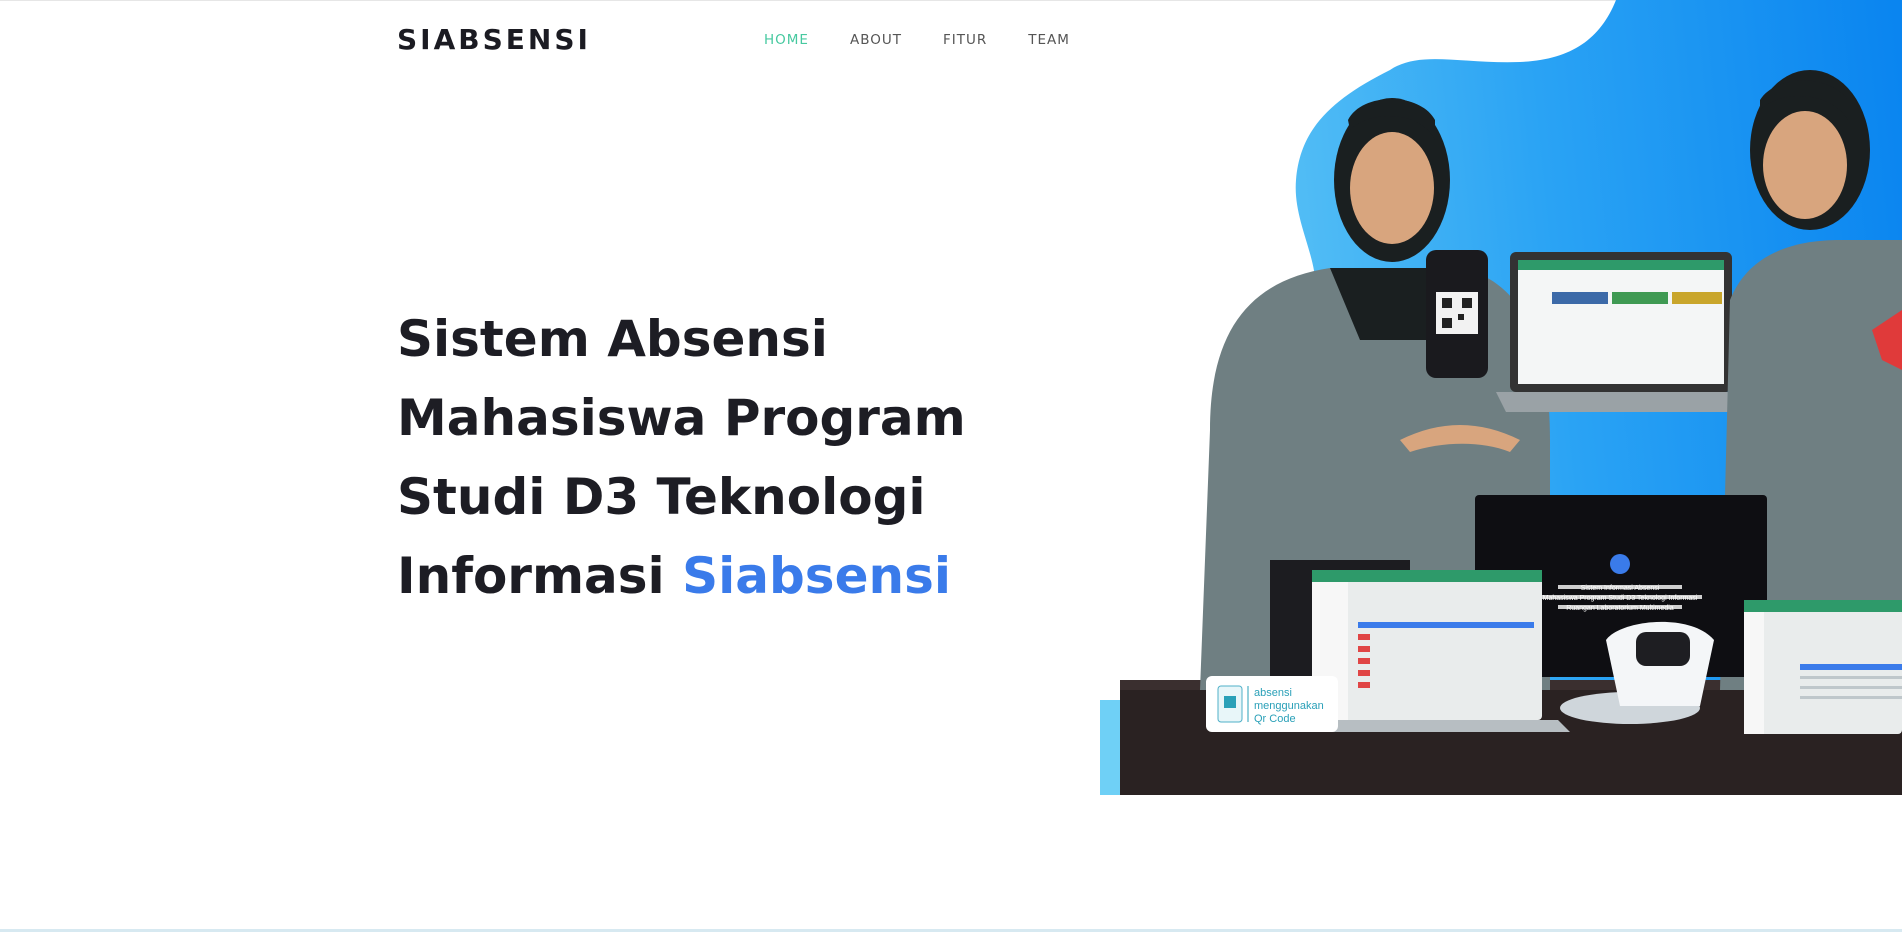 The height and width of the screenshot is (933, 1902). I want to click on monitor-text-3: Ruangan Laboratorium Multimedia, so click(1619, 608).